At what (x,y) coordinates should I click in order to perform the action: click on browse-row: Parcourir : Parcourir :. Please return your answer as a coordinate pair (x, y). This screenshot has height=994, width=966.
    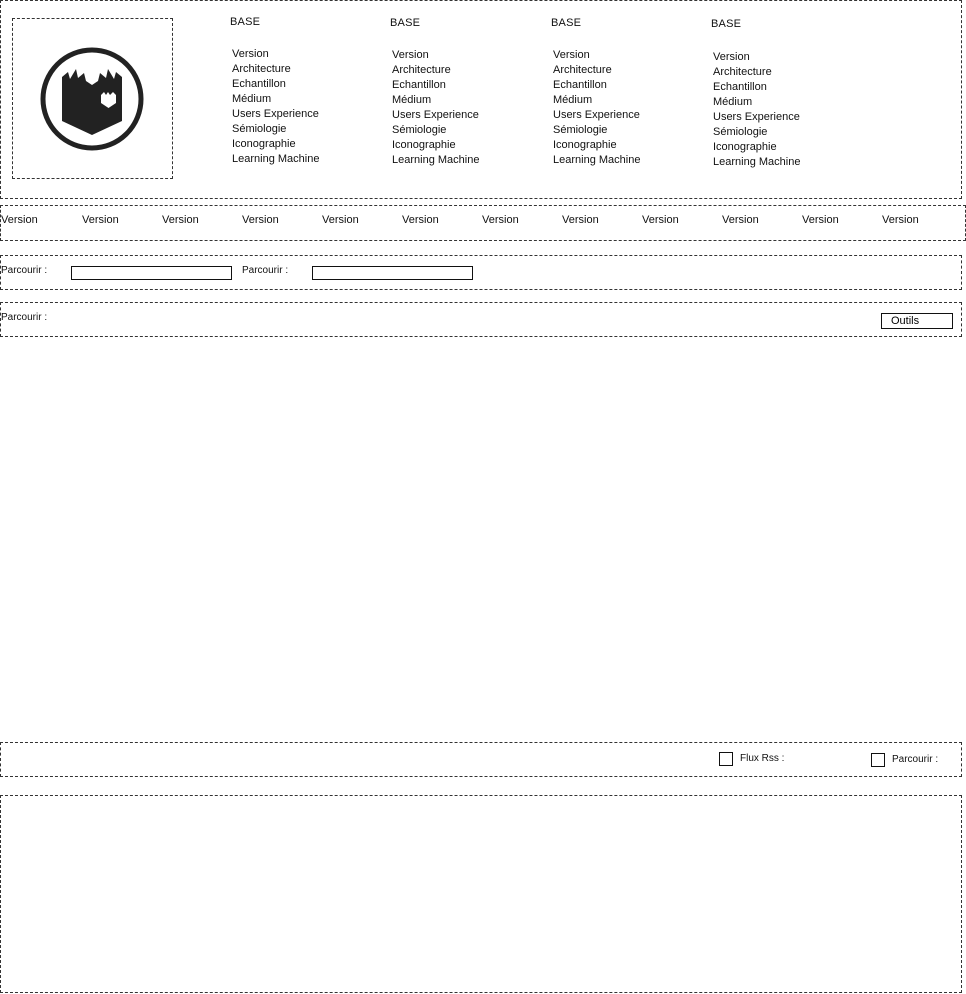
    Looking at the image, I should click on (481, 272).